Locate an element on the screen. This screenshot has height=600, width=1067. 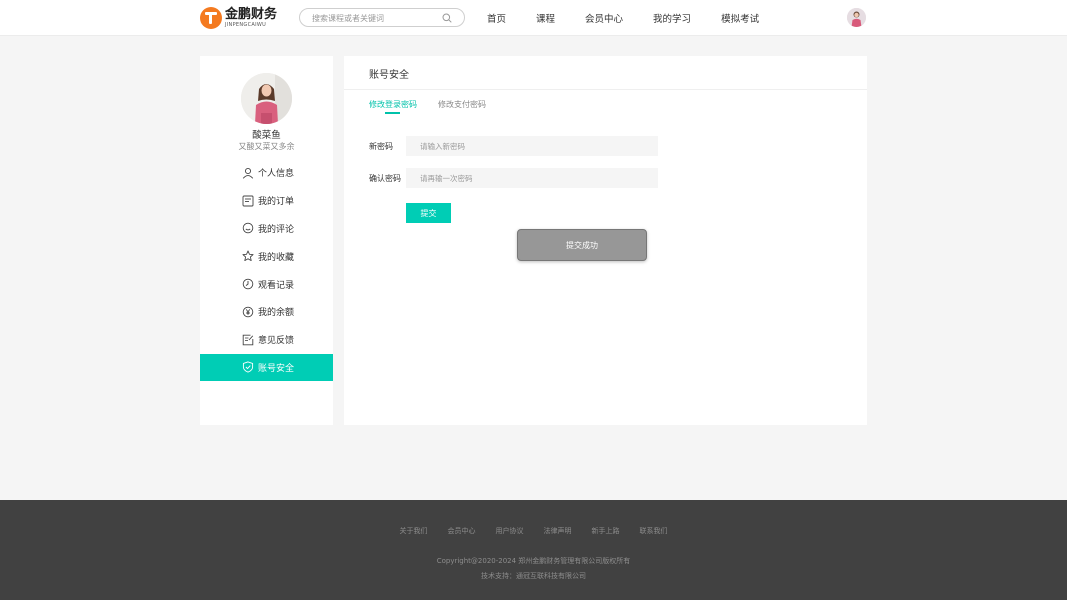
sidebar-item-account-security: 账号安全 is located at coordinates (266, 367).